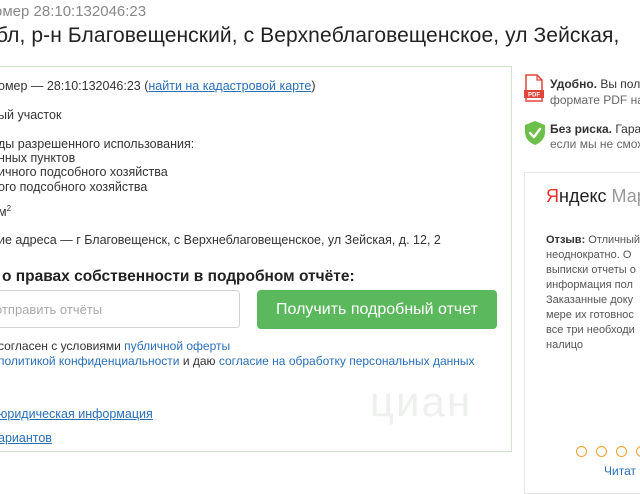 Image resolution: width=640 pixels, height=494 pixels. I want to click on object-type: ый участок, so click(31, 115).